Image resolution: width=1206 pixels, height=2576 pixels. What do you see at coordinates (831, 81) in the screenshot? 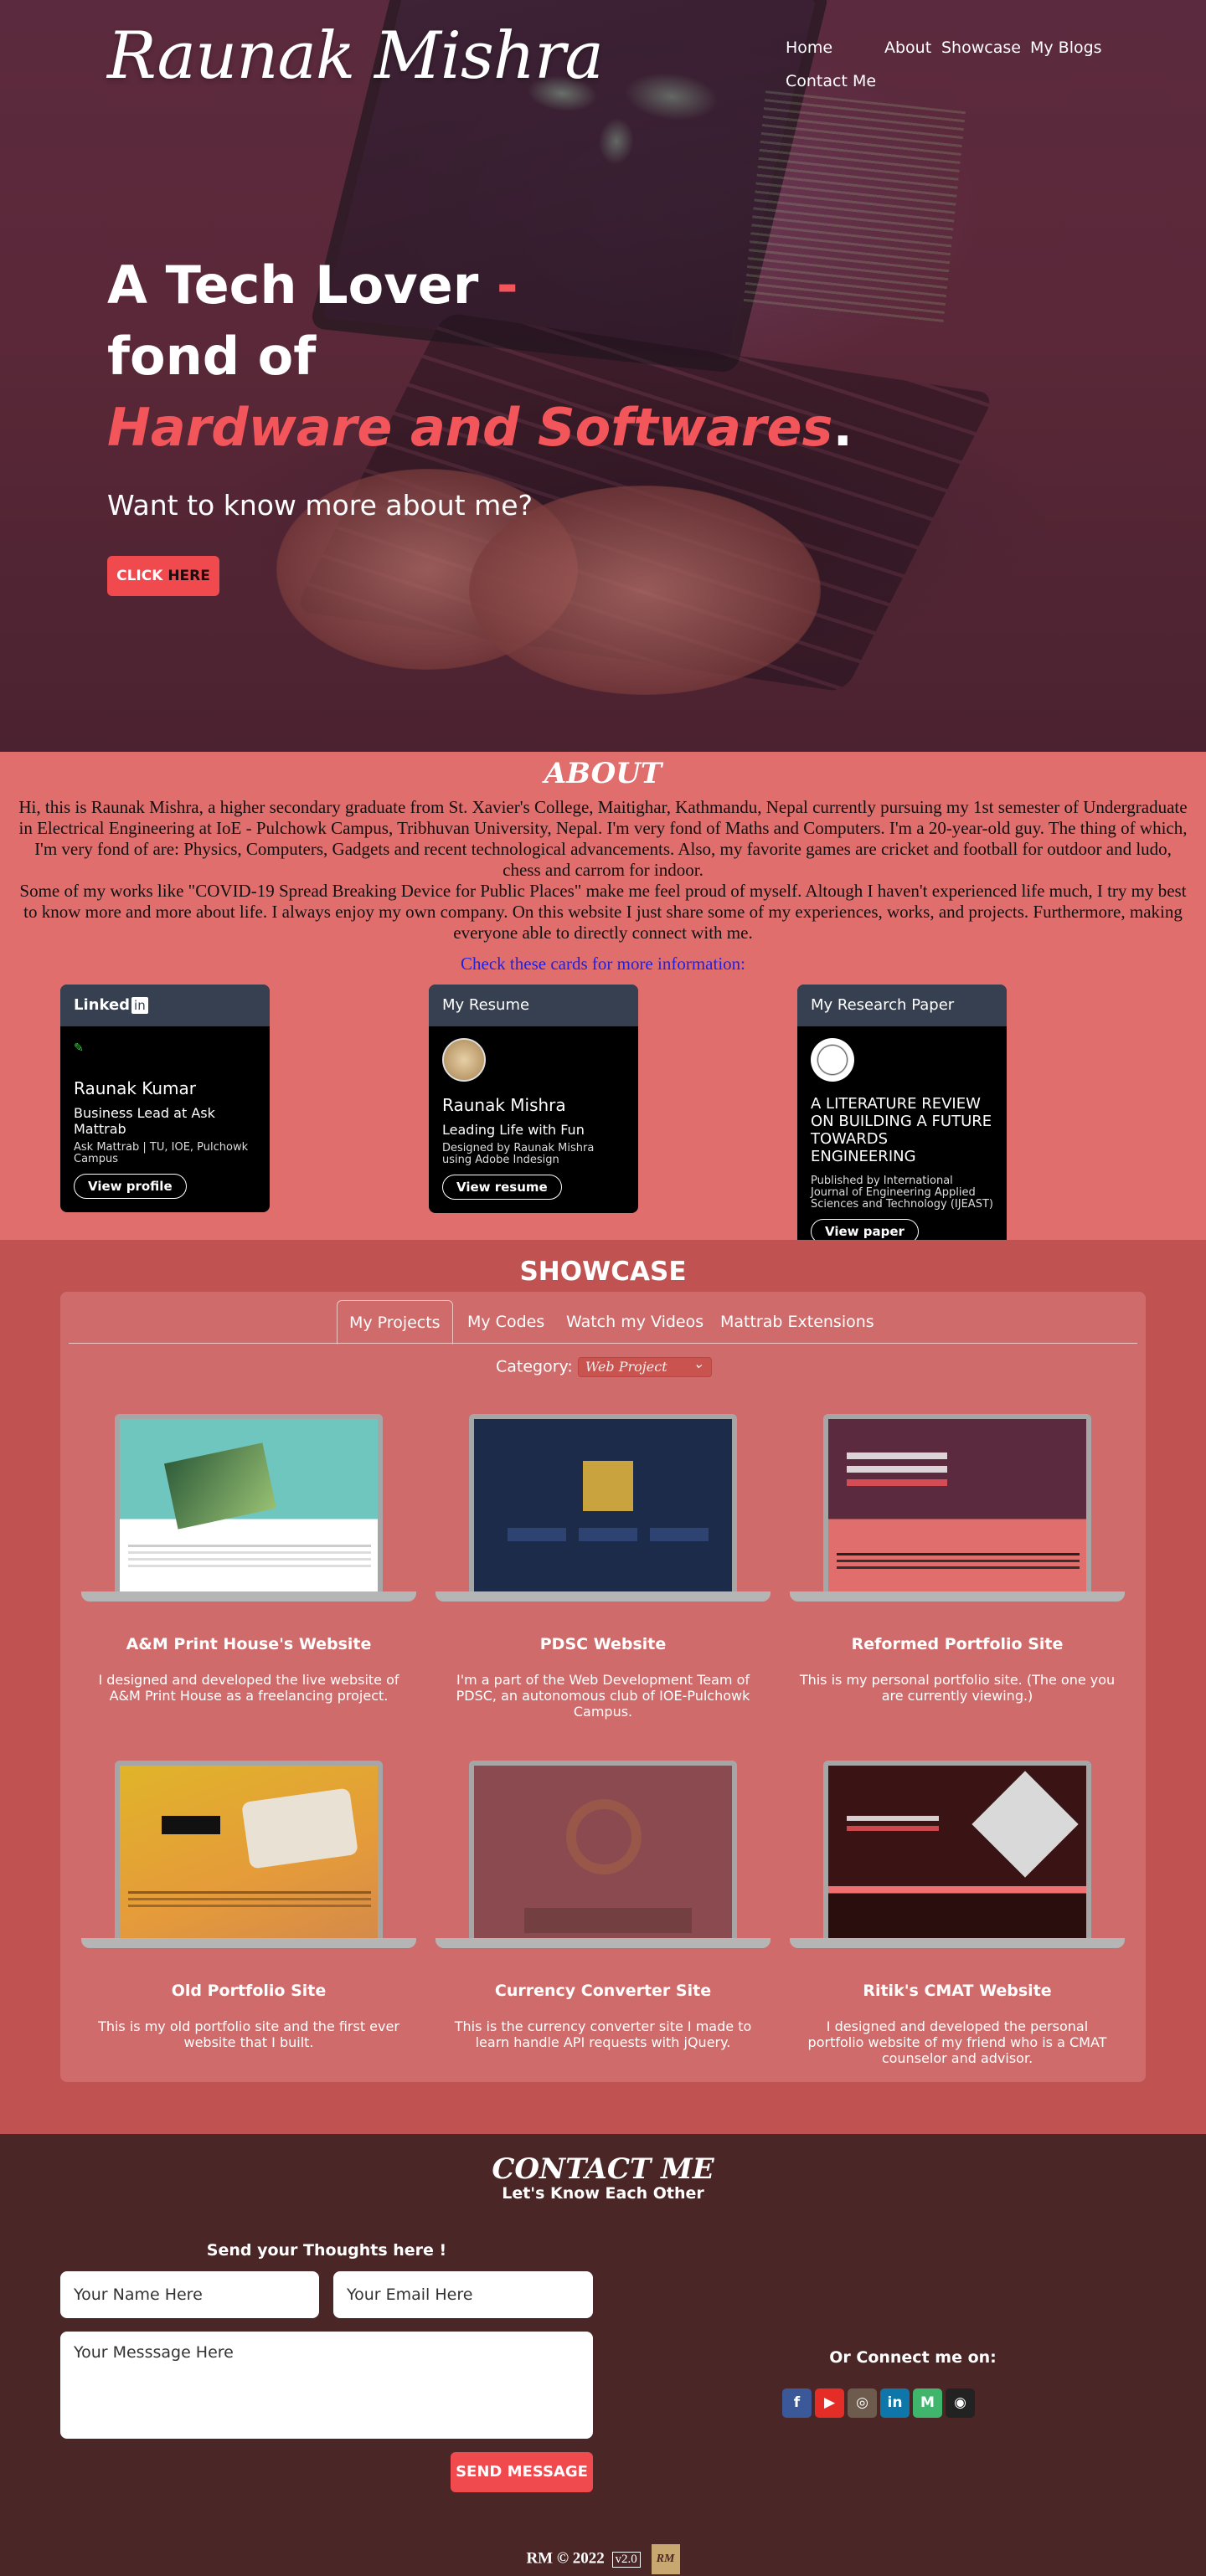
I see `nav-contact: Contact Me` at bounding box center [831, 81].